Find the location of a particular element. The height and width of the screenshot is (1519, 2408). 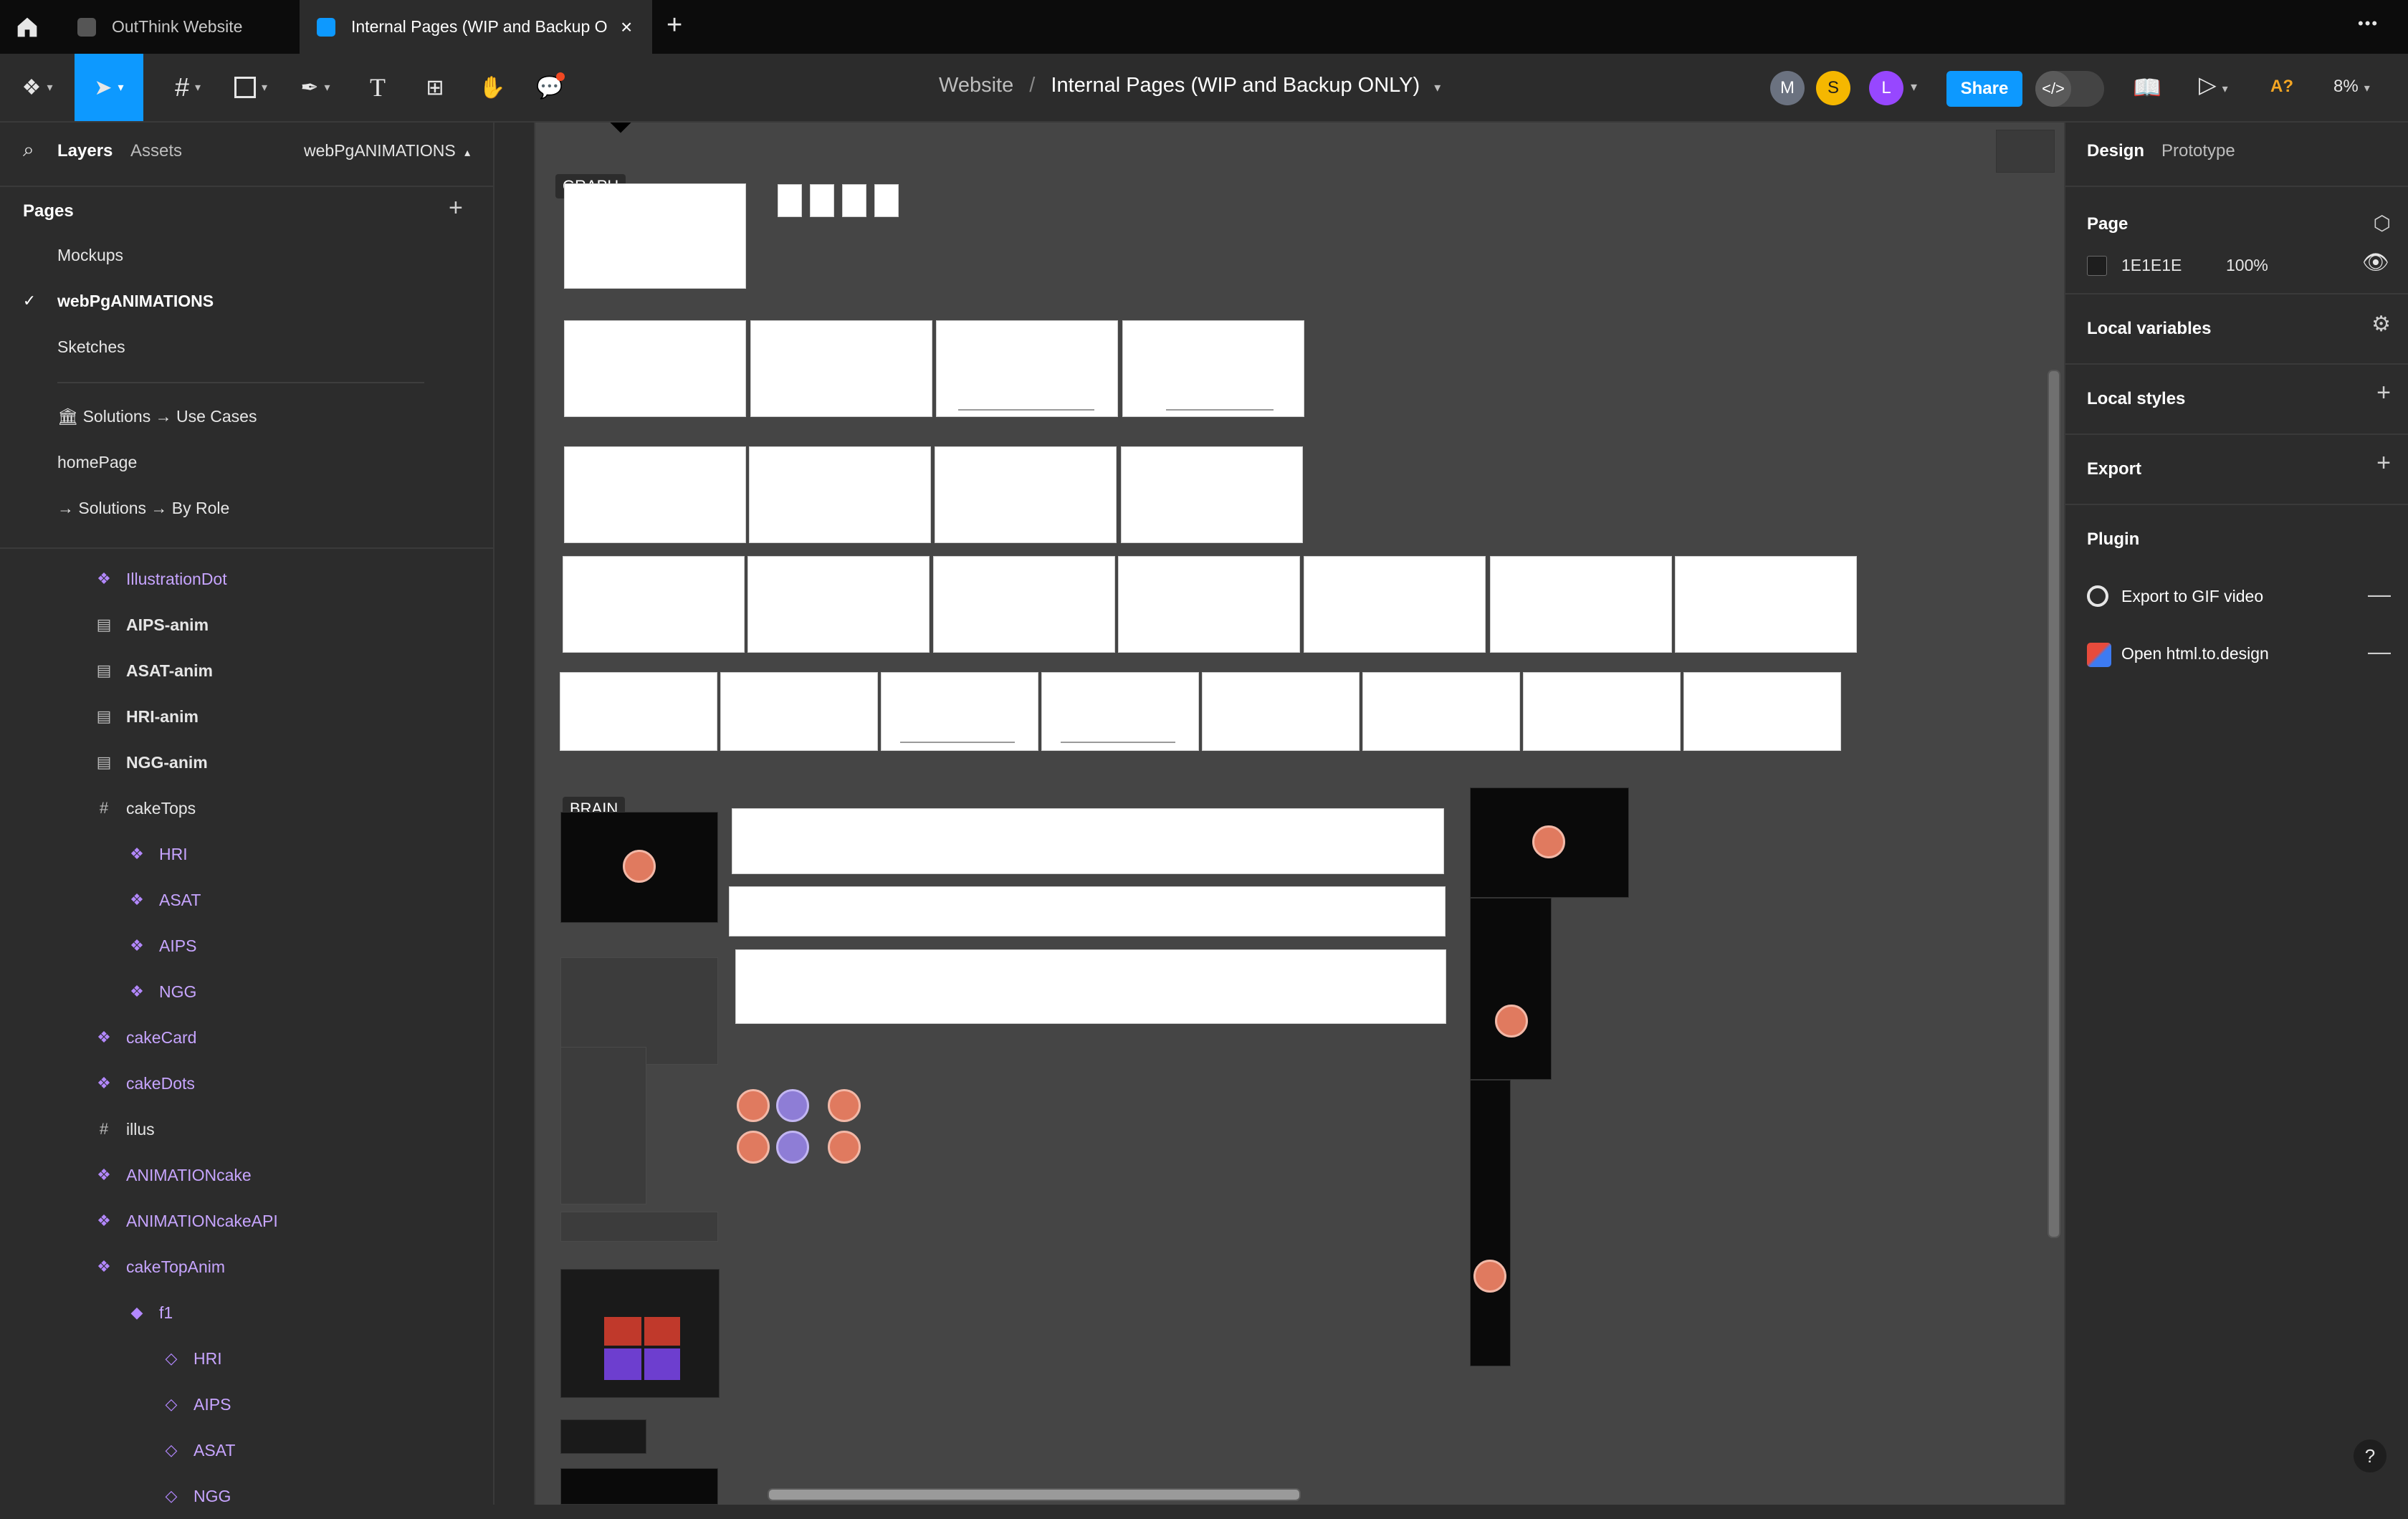

layer-row: ◇ AIPS is located at coordinates (246, 1404).